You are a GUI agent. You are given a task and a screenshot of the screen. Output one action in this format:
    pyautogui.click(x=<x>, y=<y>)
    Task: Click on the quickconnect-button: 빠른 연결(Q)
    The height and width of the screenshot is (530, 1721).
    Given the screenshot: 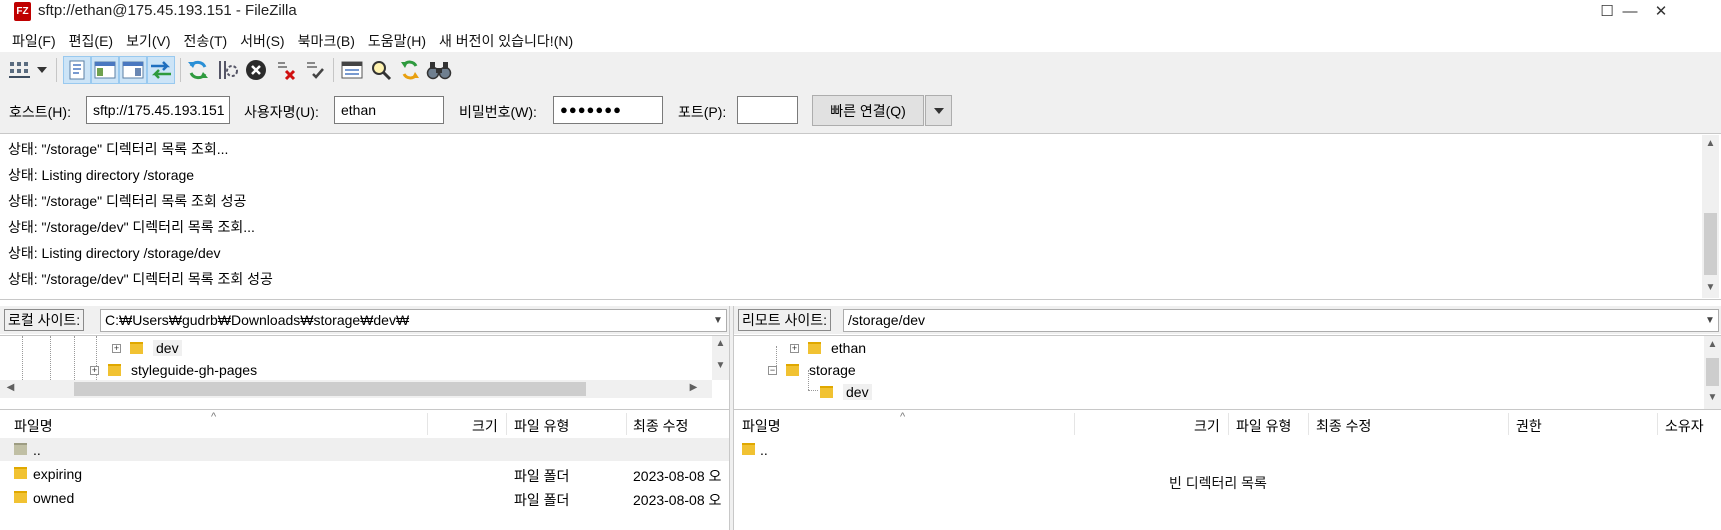 What is the action you would take?
    pyautogui.click(x=868, y=110)
    